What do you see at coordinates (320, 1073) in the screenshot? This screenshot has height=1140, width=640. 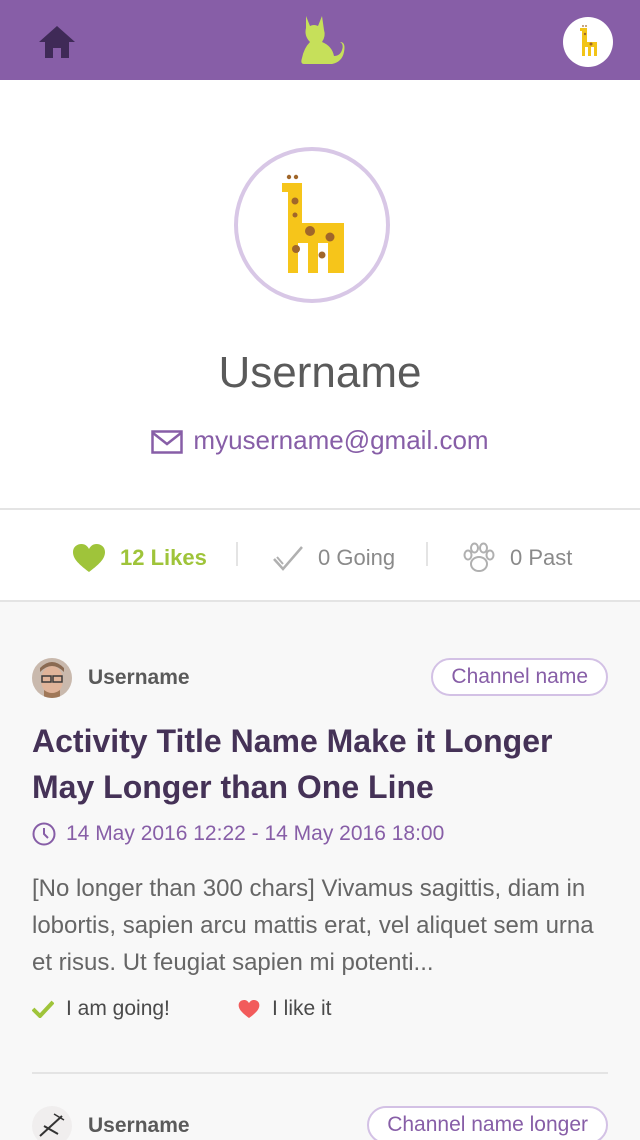 I see `card-divider` at bounding box center [320, 1073].